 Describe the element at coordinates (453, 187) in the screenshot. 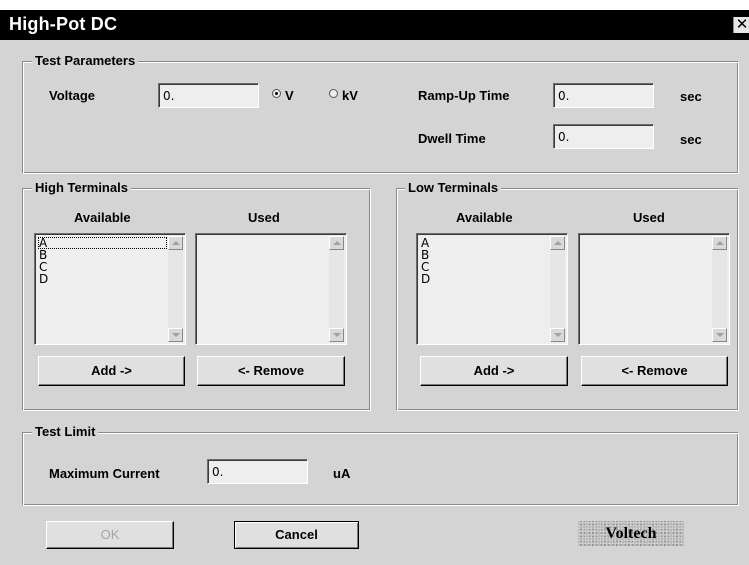

I see `low-terminals-legend: Low Terminals` at that location.